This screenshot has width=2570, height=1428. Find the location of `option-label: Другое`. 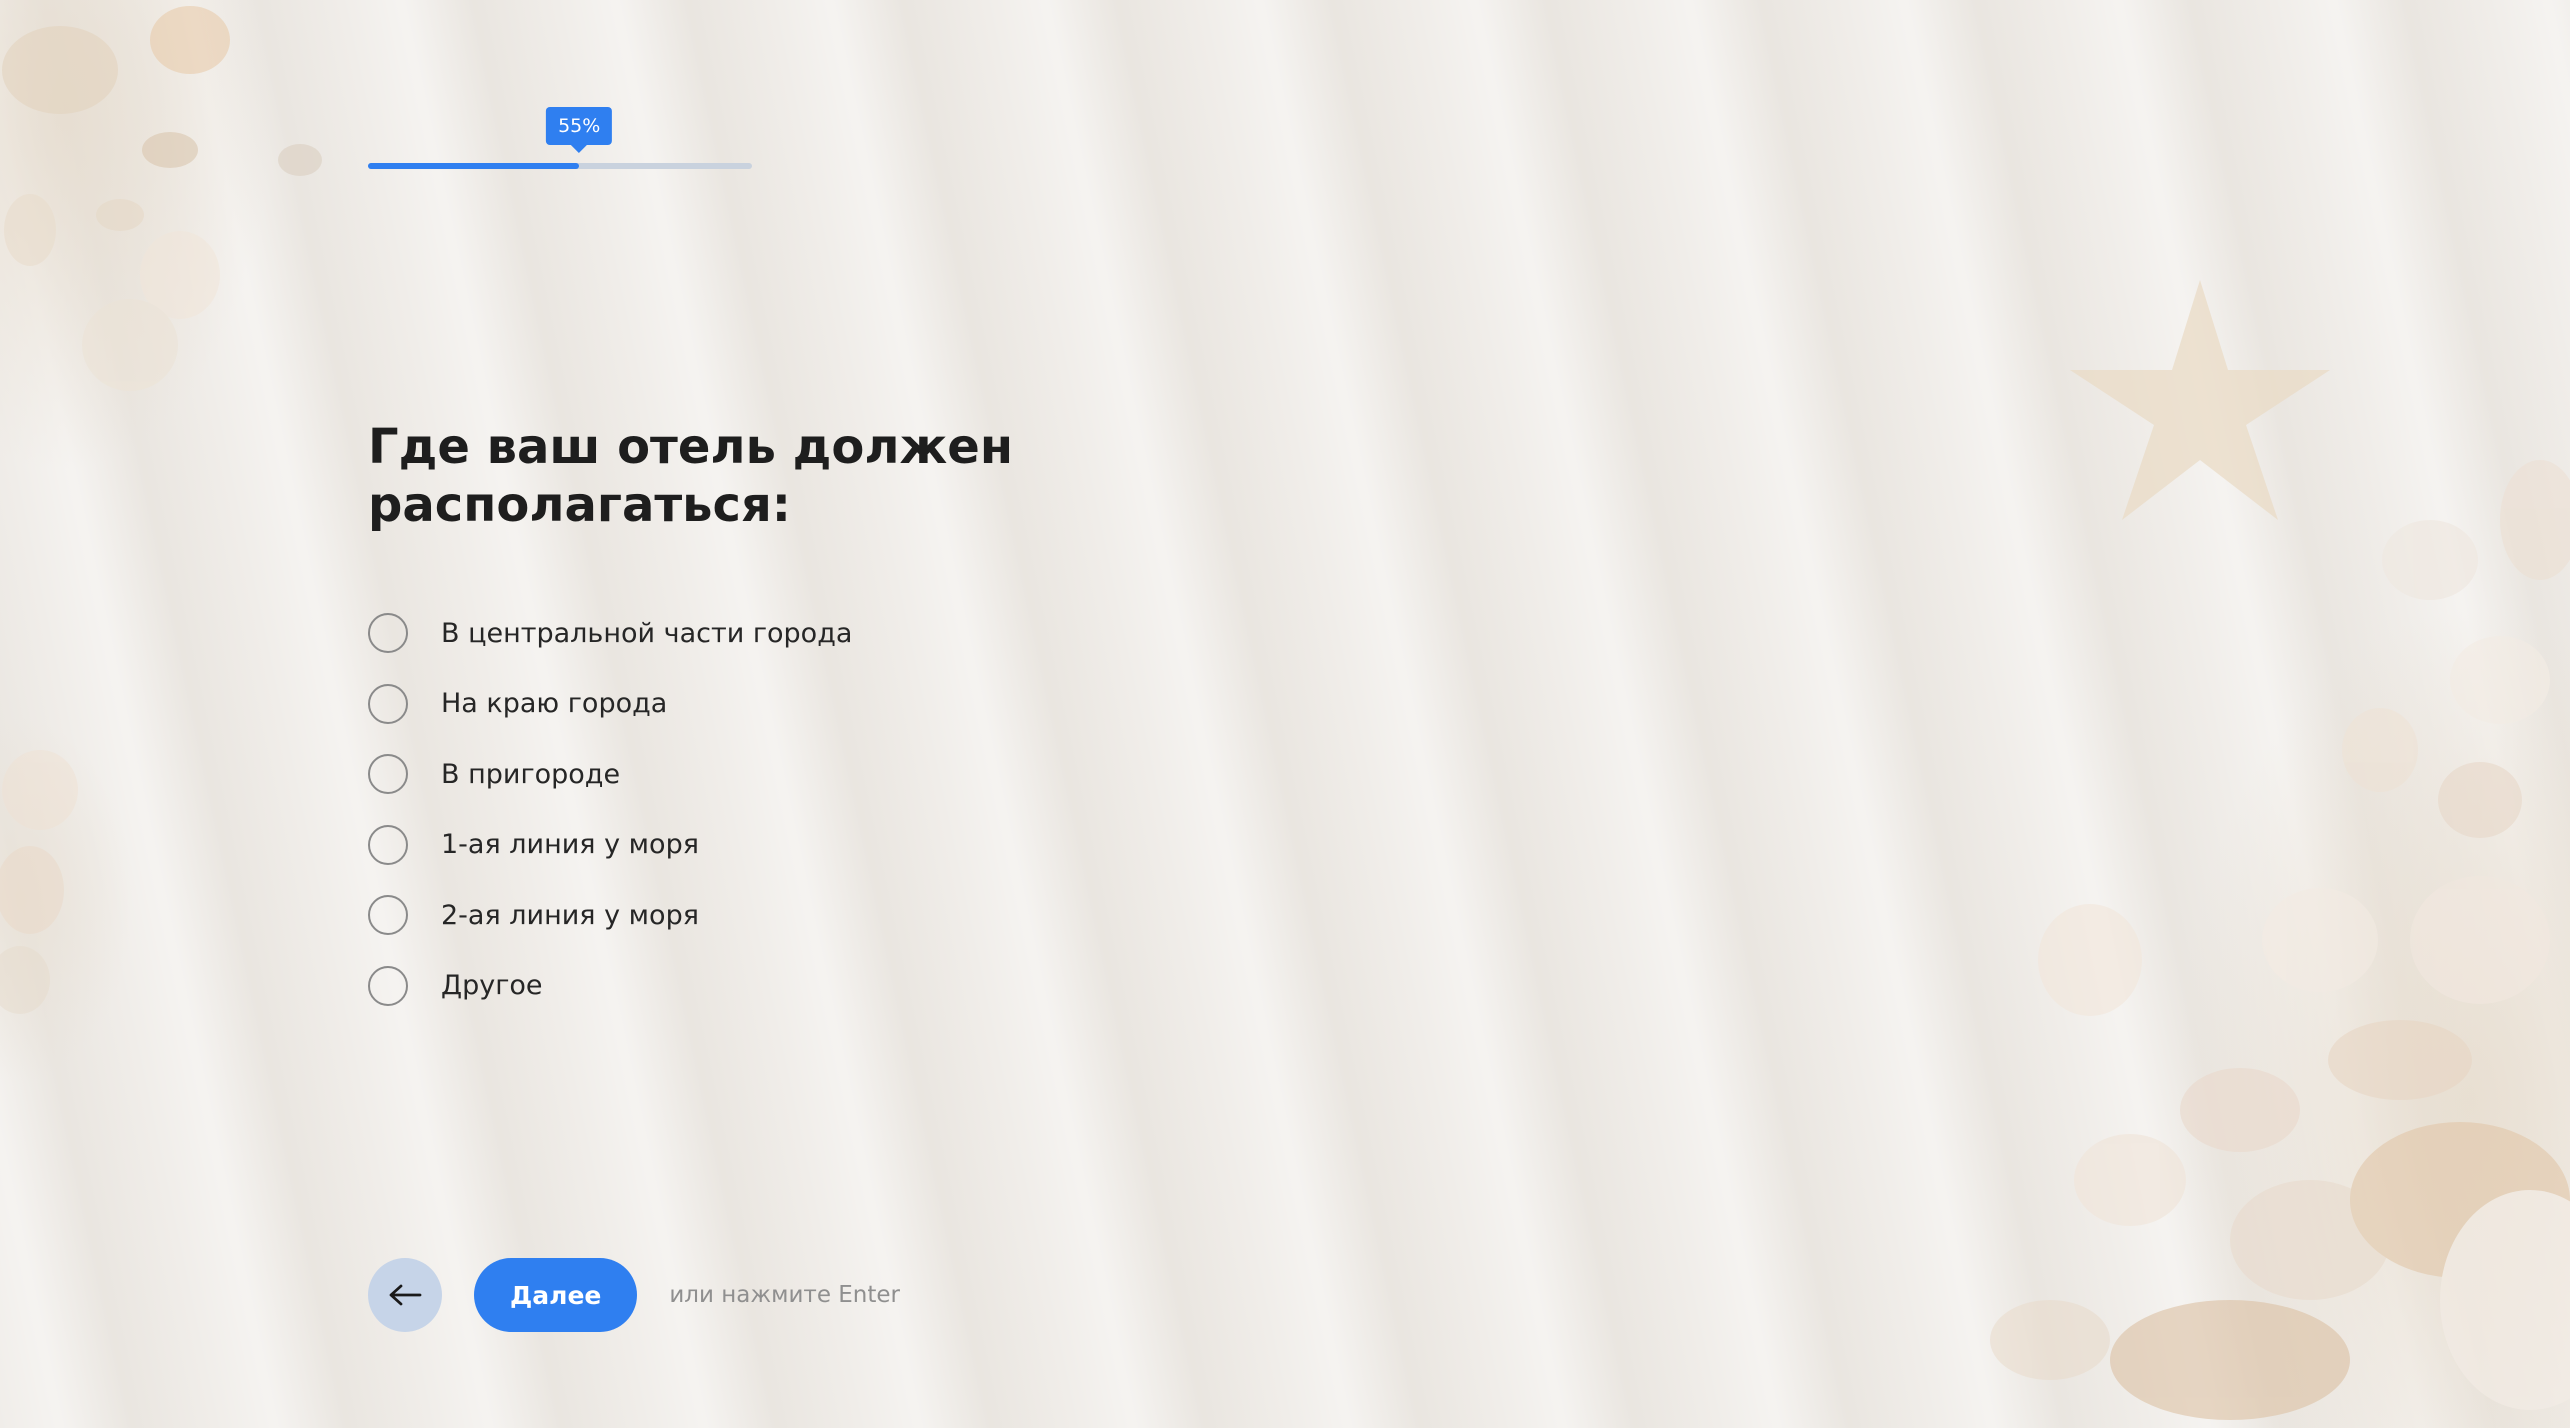

option-label: Другое is located at coordinates (492, 985).